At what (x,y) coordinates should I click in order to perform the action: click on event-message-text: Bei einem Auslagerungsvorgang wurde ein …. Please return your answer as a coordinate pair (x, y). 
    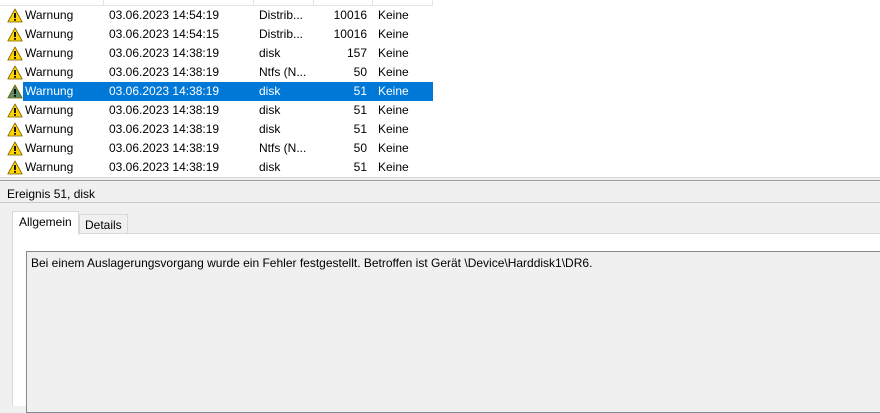
    Looking at the image, I should click on (312, 263).